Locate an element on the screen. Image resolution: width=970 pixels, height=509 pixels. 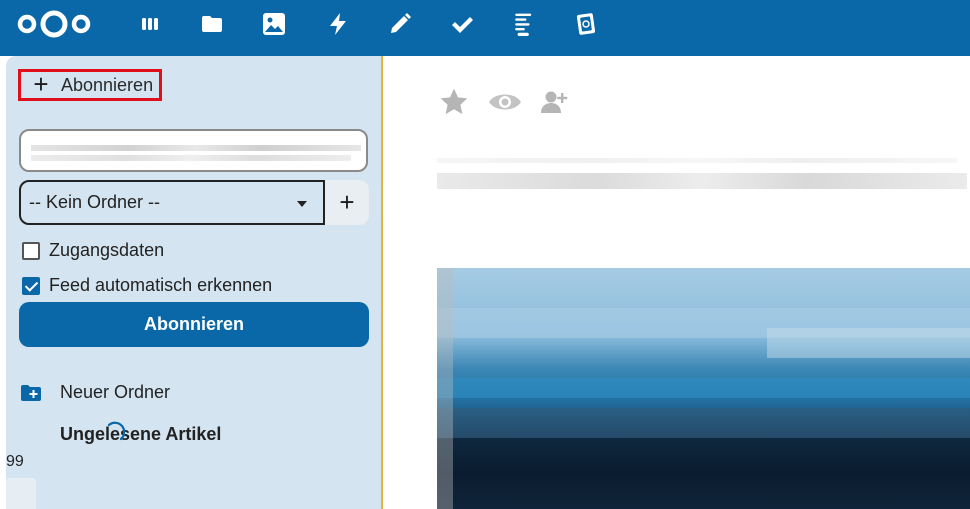
top-bar is located at coordinates (485, 28).